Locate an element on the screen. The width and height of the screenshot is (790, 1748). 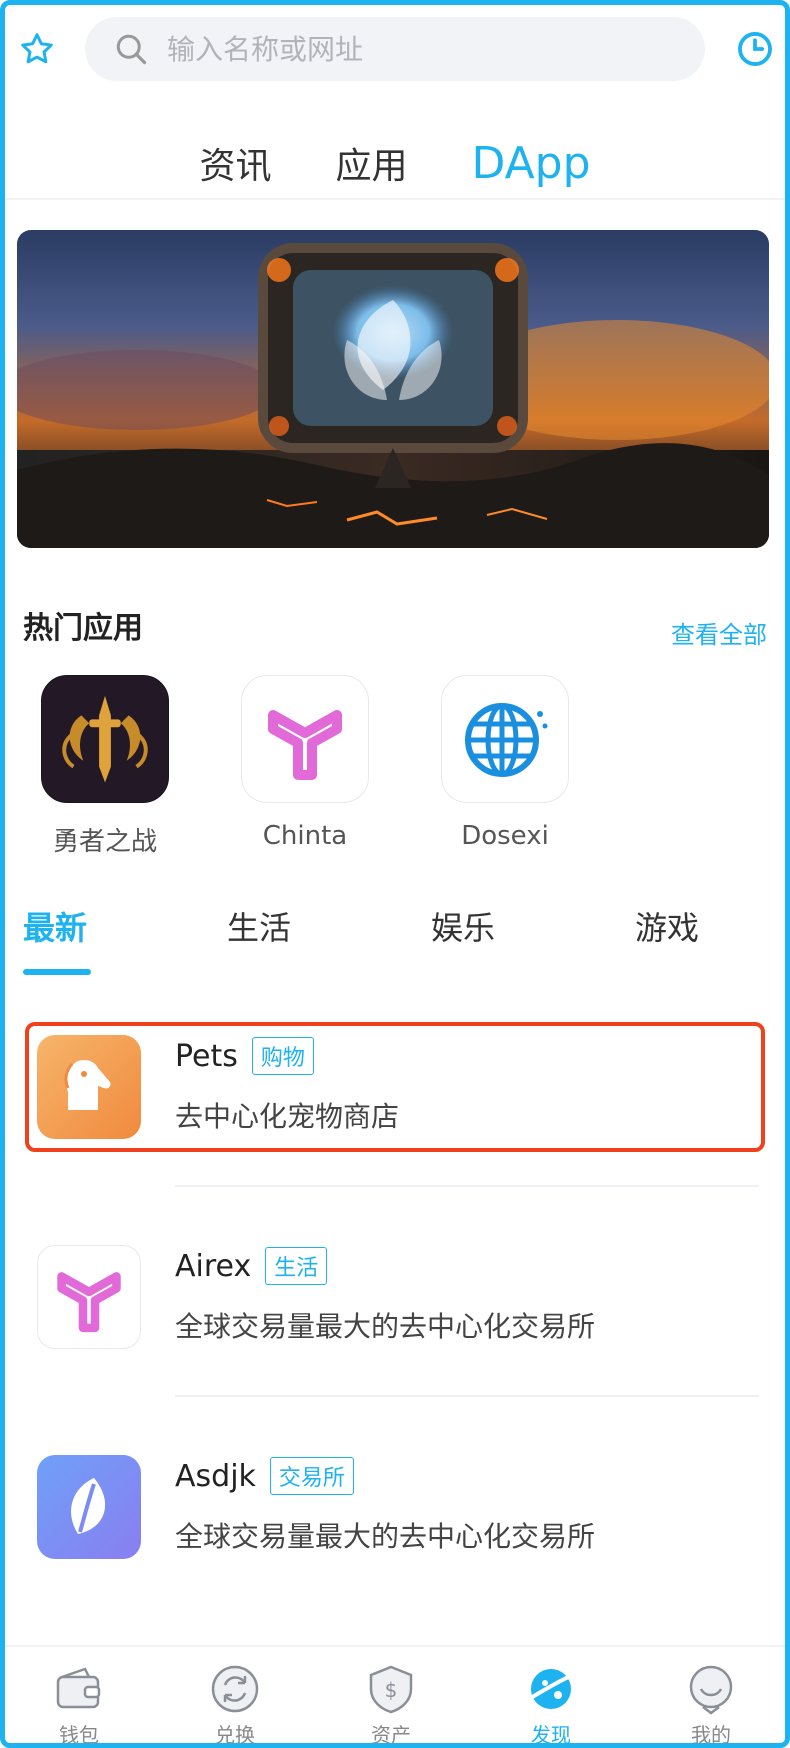
bottom-navigation: 钱包 兑换 $ 资产 发现 我的 is located at coordinates (395, 1696).